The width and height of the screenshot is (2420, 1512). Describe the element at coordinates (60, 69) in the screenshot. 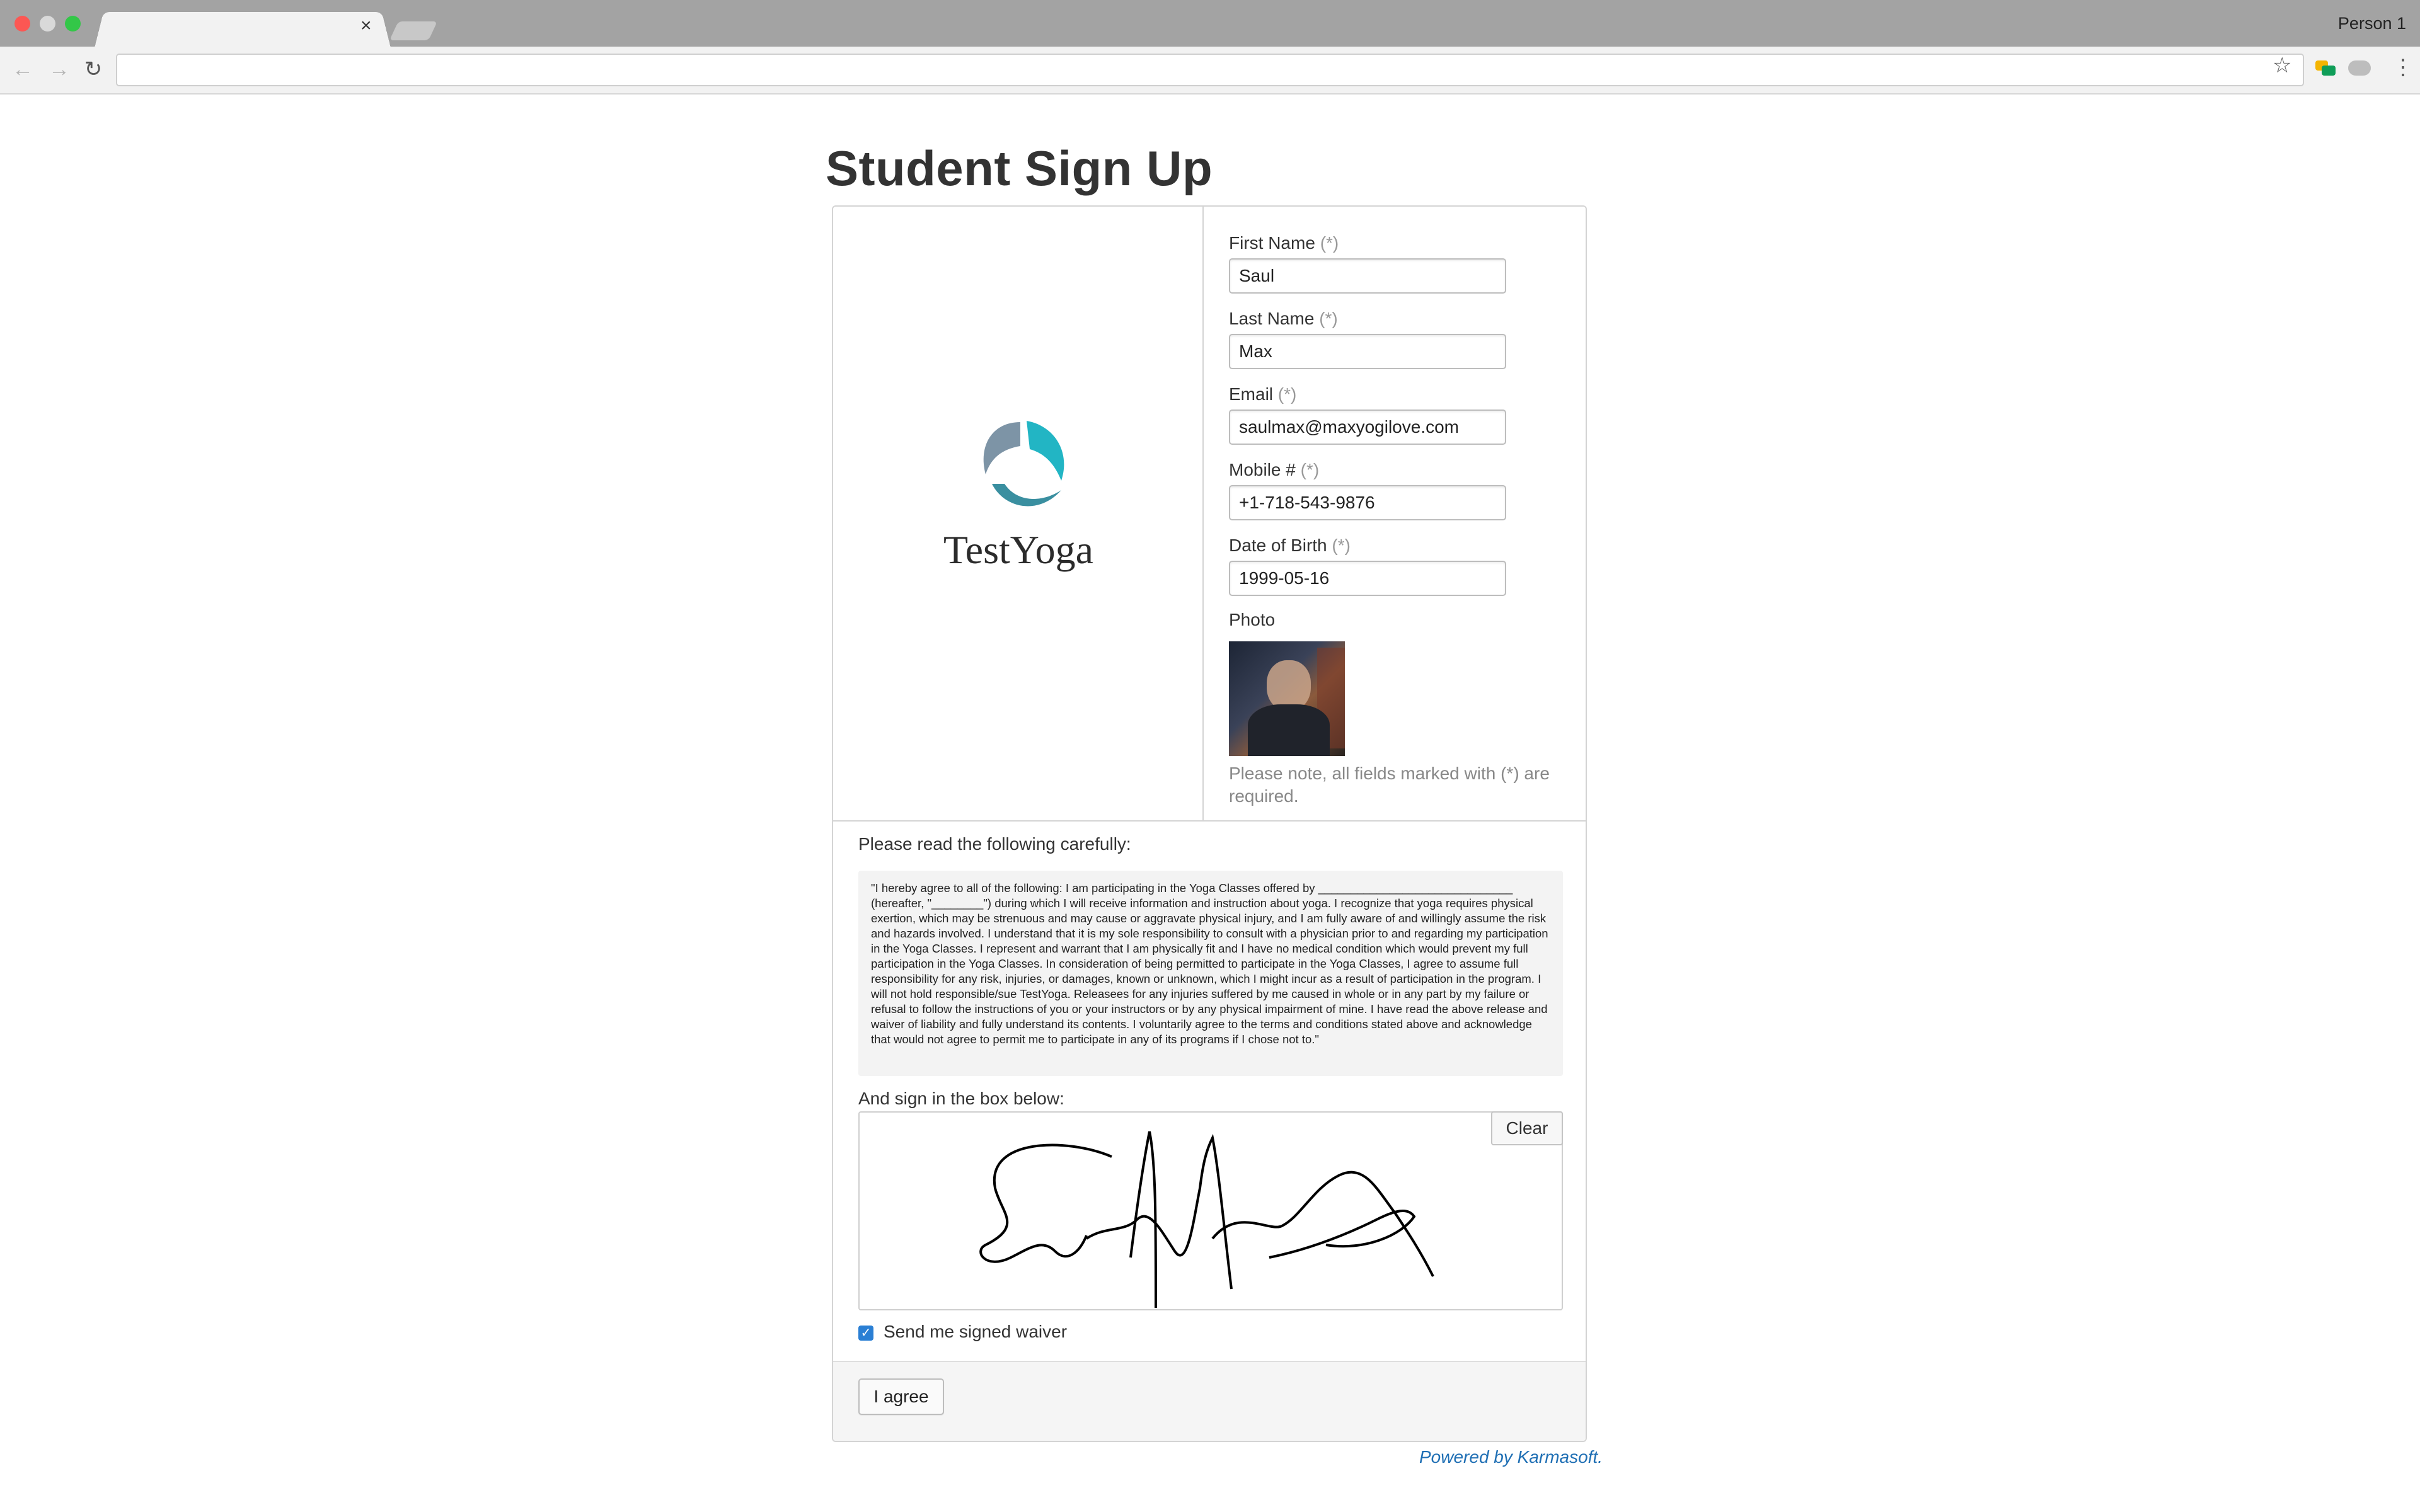

I see `forward-arrow-icon: →` at that location.